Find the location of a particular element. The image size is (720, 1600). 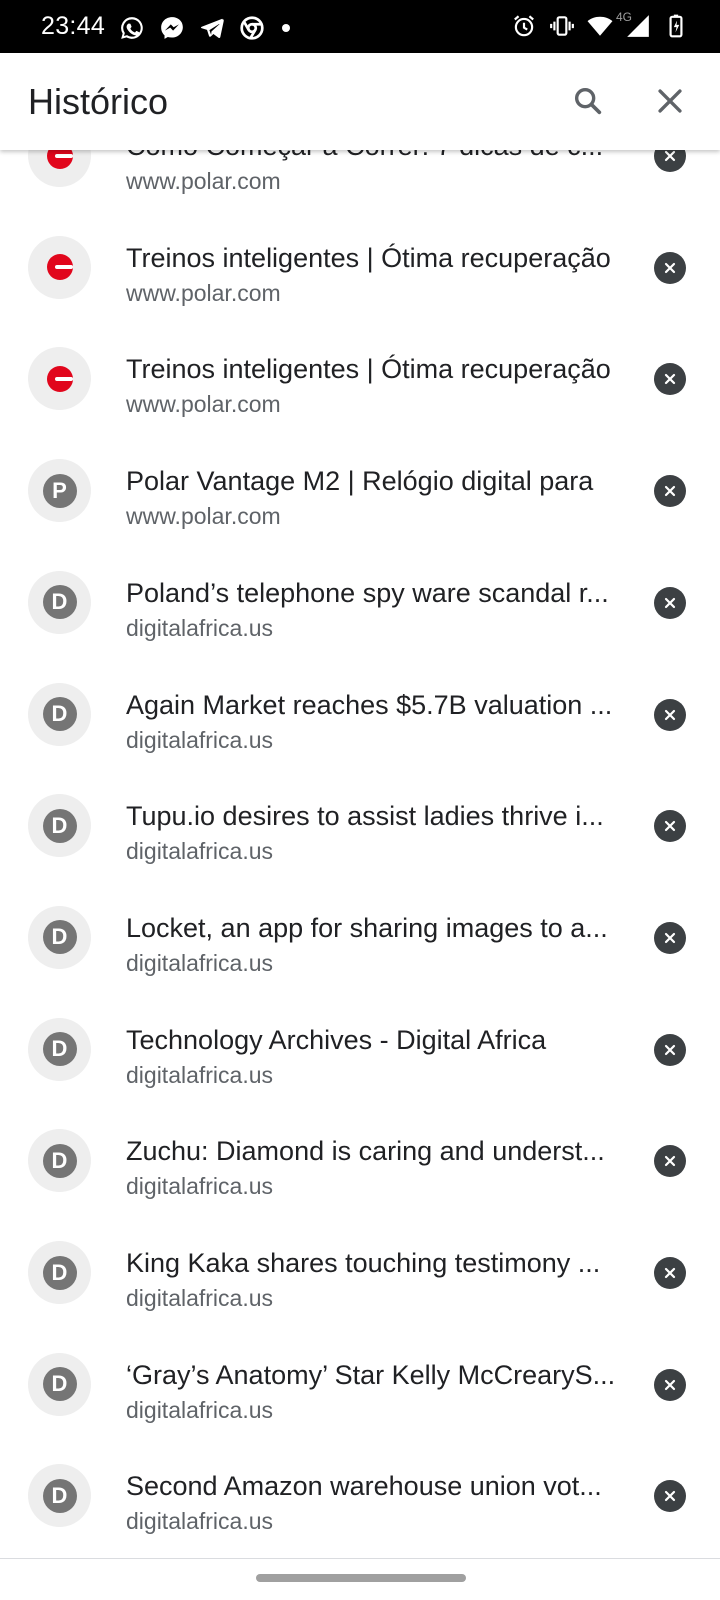

chrome-icon is located at coordinates (252, 28).